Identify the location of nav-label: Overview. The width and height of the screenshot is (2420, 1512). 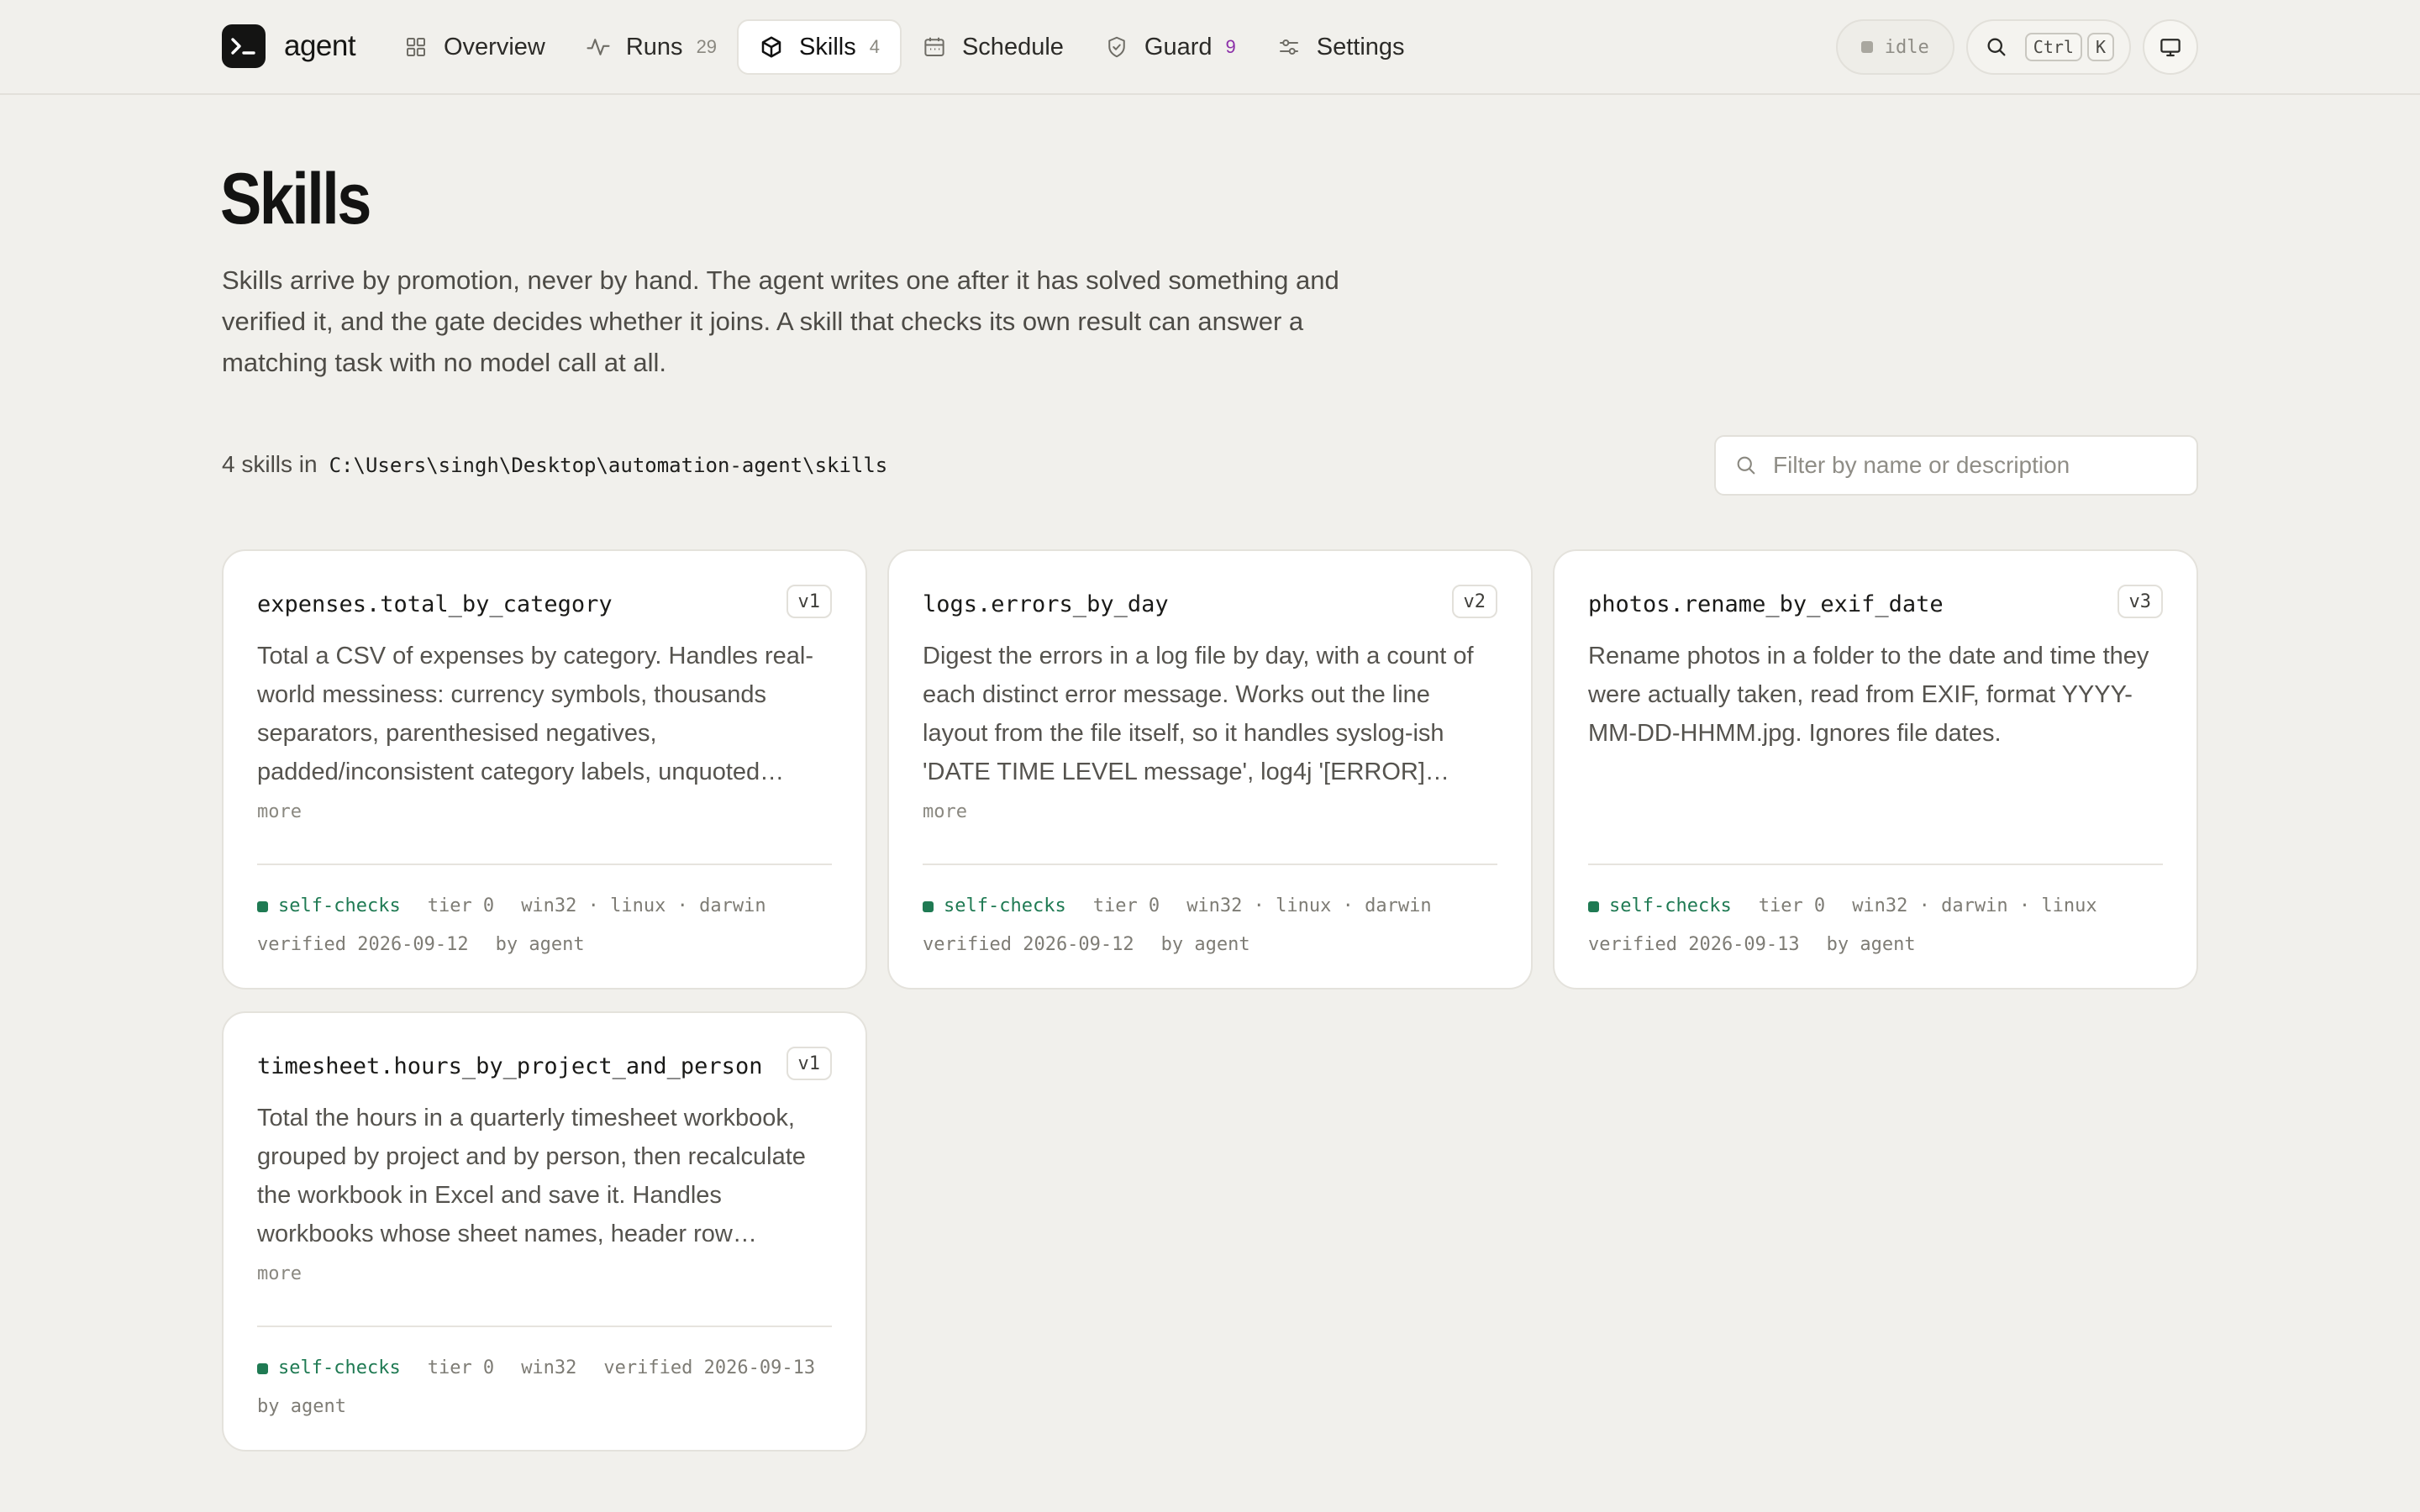
(495, 46).